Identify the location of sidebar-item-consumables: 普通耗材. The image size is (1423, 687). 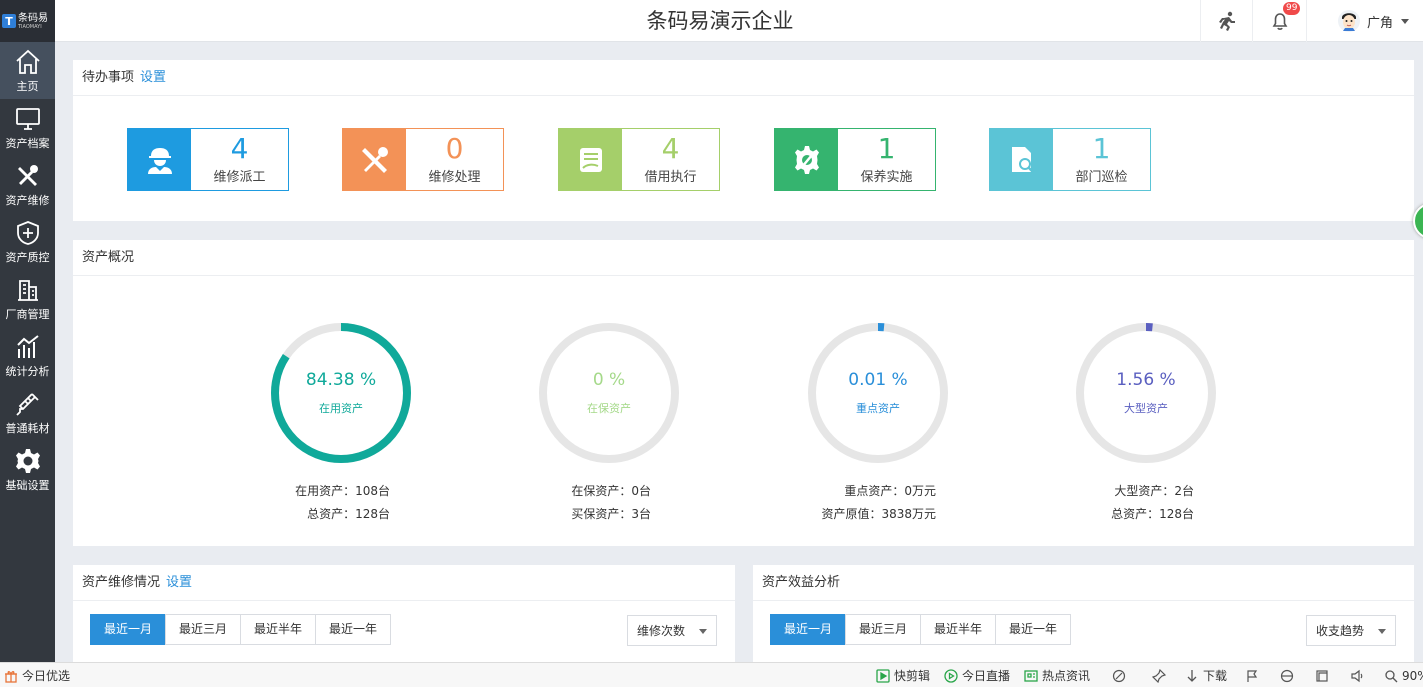
(27, 412).